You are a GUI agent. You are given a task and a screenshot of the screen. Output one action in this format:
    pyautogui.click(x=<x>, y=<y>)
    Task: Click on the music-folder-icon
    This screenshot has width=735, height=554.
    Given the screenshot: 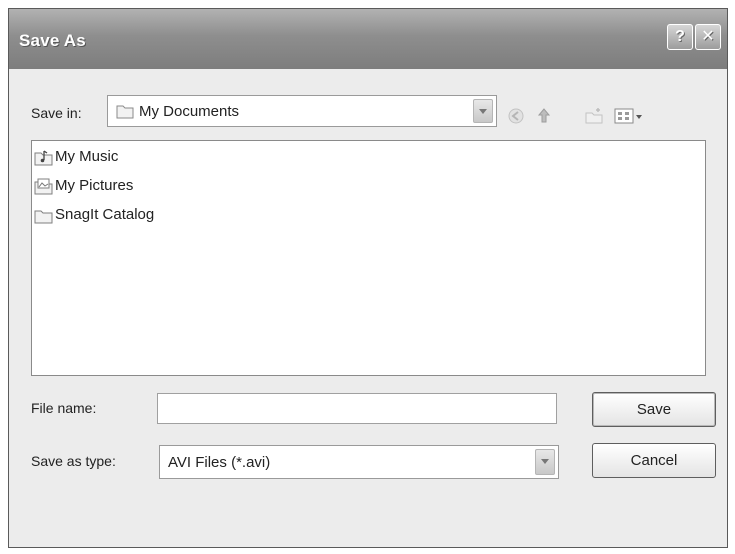 What is the action you would take?
    pyautogui.click(x=43, y=158)
    